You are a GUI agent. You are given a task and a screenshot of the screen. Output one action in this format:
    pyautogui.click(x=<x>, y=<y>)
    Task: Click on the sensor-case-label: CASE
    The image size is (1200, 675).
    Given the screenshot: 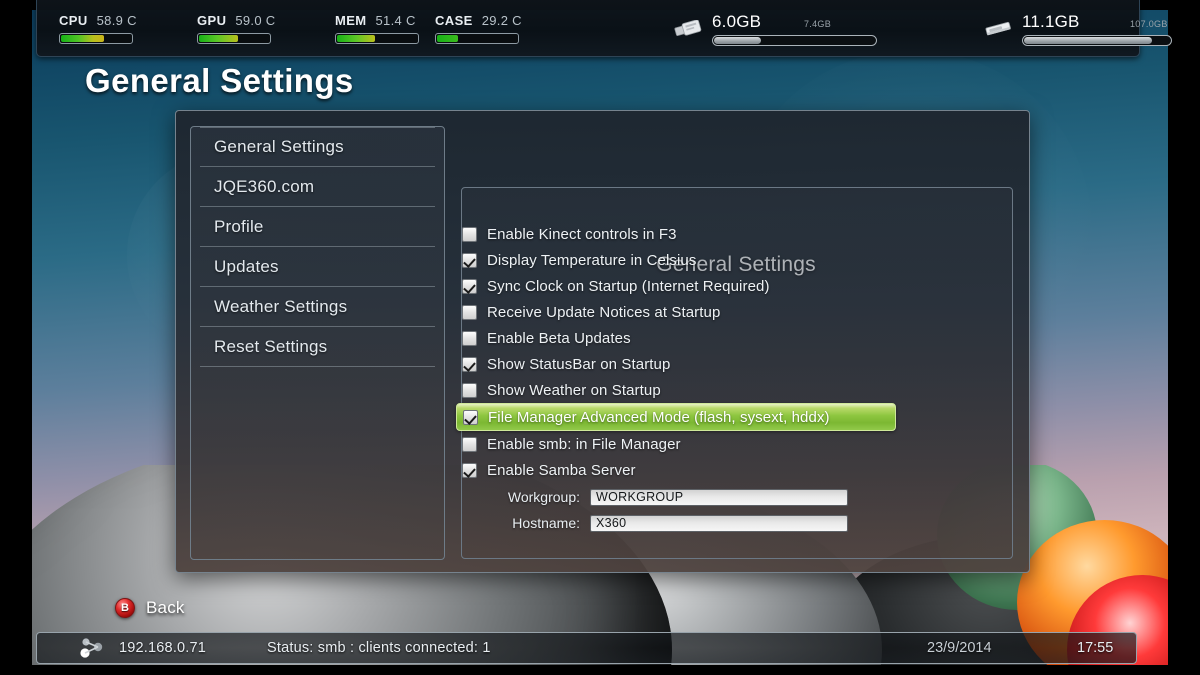 What is the action you would take?
    pyautogui.click(x=454, y=20)
    